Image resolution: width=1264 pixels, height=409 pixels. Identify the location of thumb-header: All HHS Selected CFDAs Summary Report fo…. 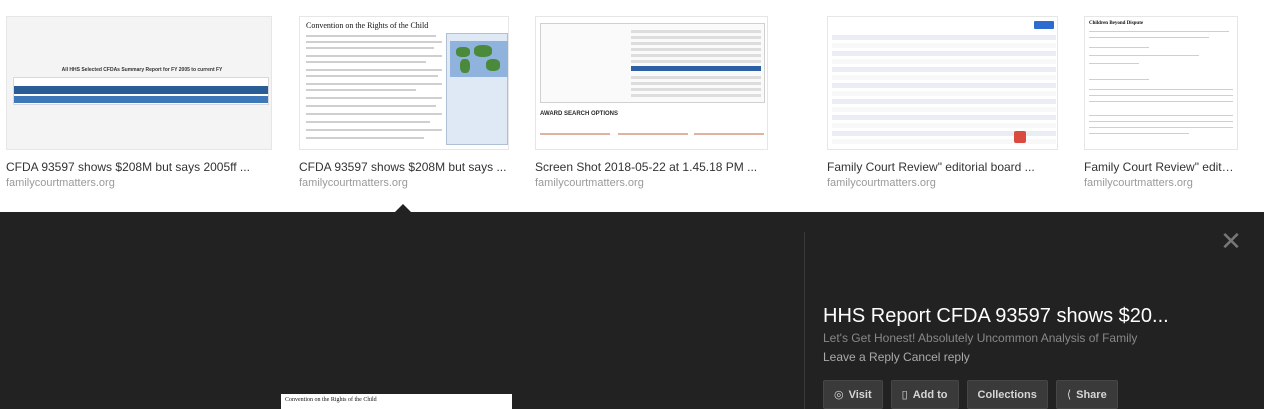
(142, 70).